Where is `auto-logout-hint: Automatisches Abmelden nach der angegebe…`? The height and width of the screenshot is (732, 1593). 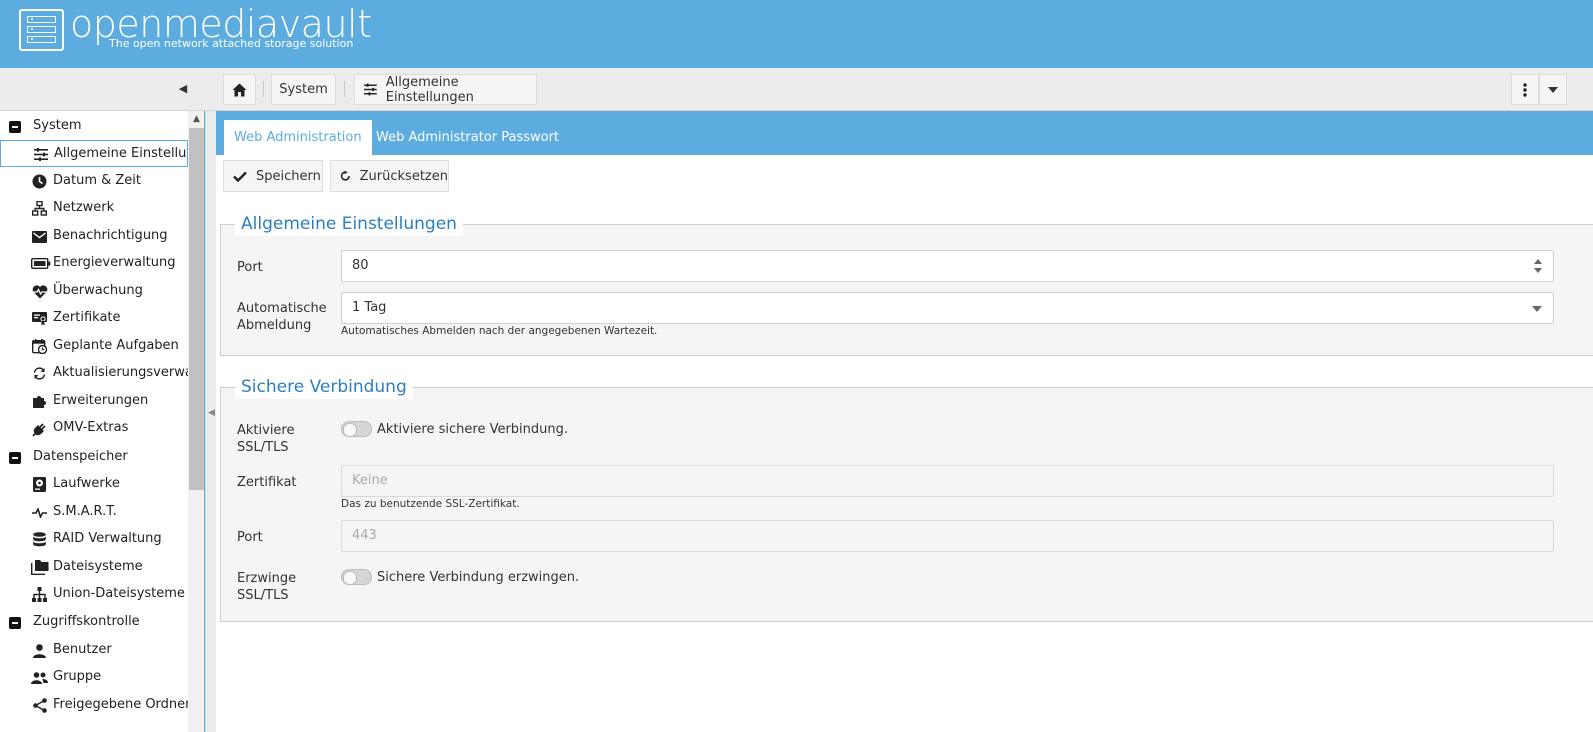
auto-logout-hint: Automatisches Abmelden nach der angegebe… is located at coordinates (499, 331).